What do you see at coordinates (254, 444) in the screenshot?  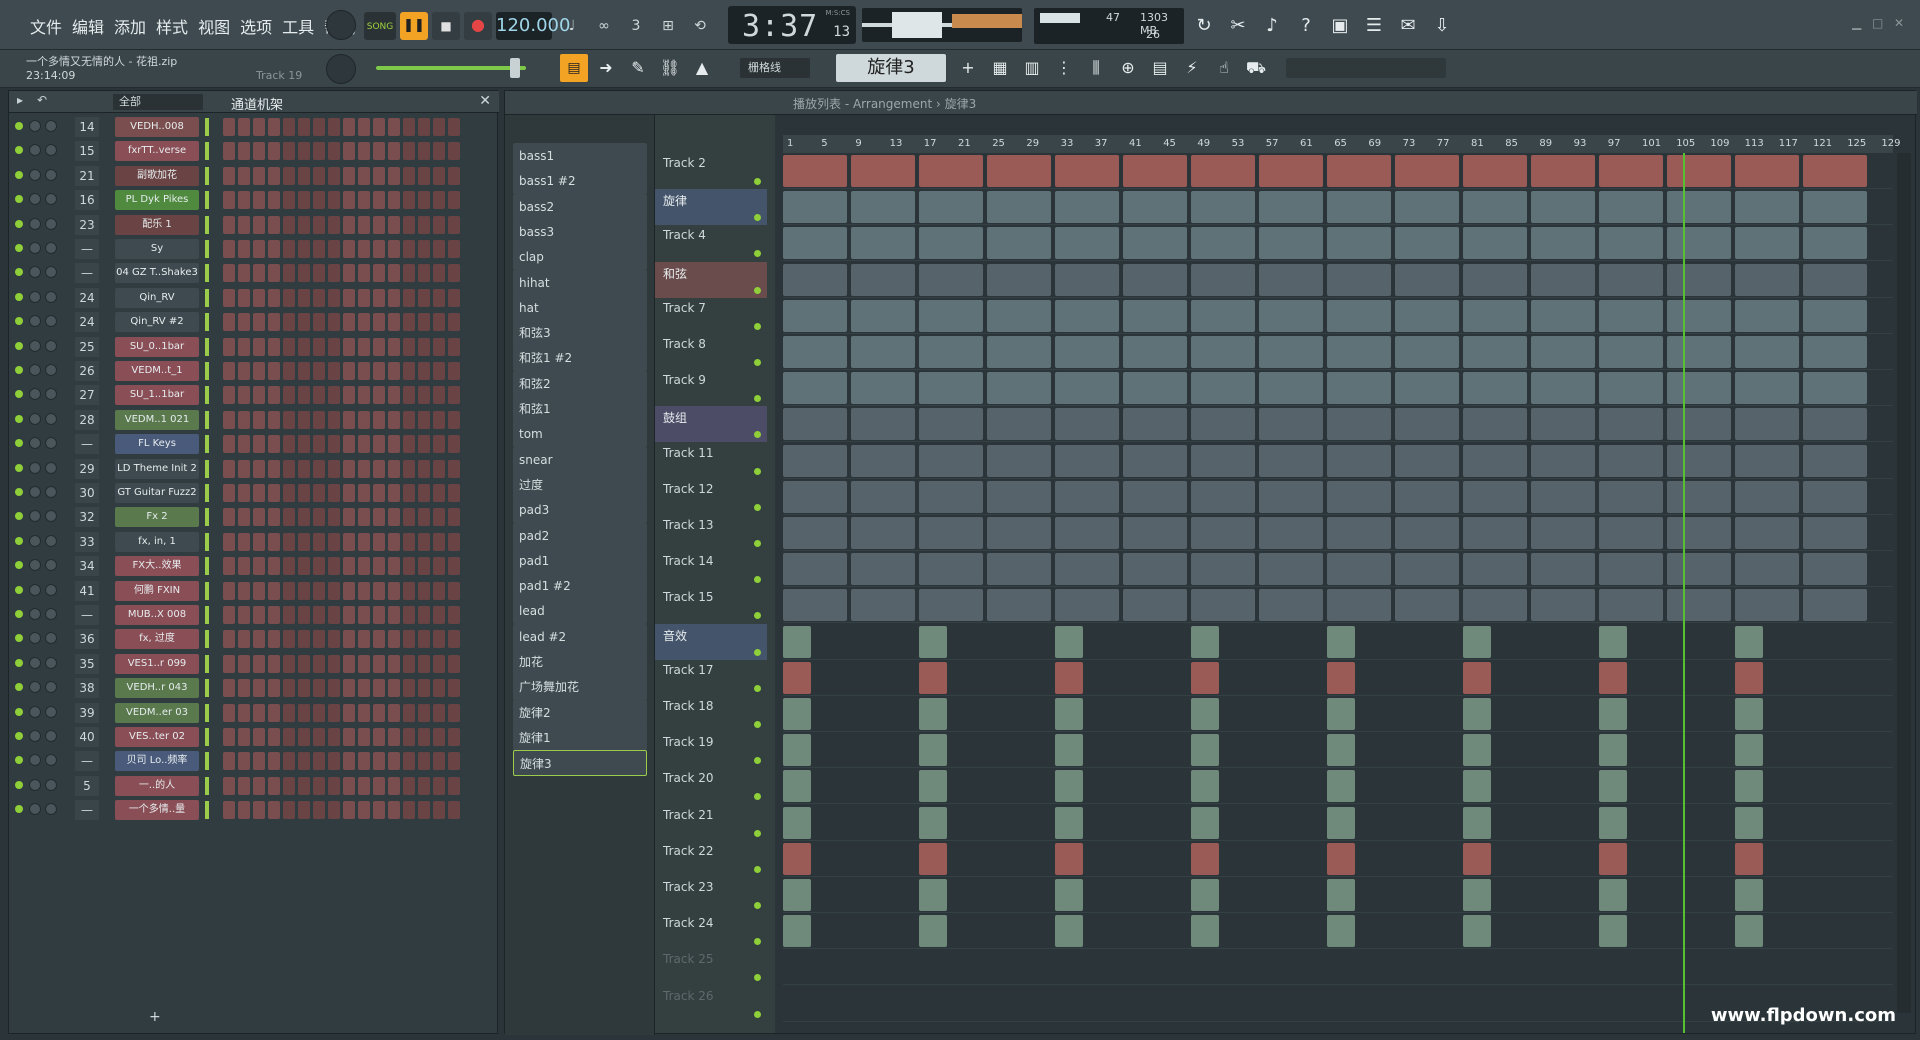 I see `channel-row: — FL Keys` at bounding box center [254, 444].